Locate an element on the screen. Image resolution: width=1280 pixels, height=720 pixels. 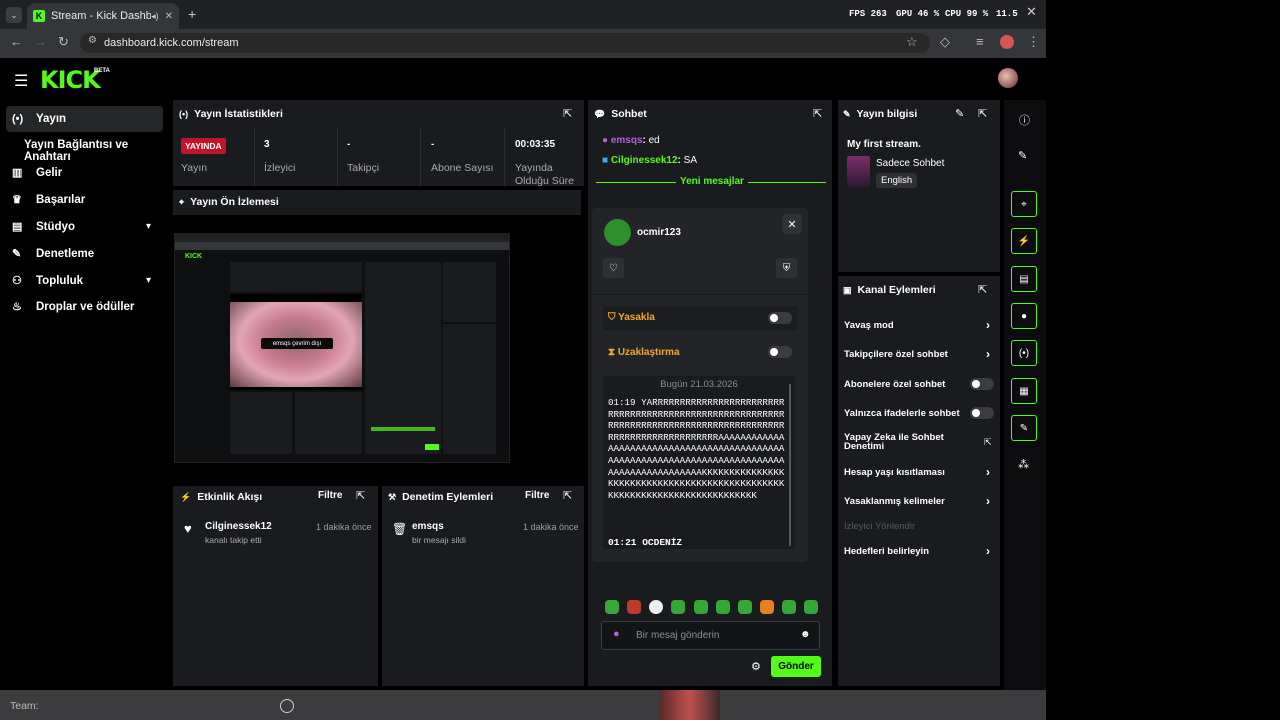
media-icon: ≡ is located at coordinates (980, 41).